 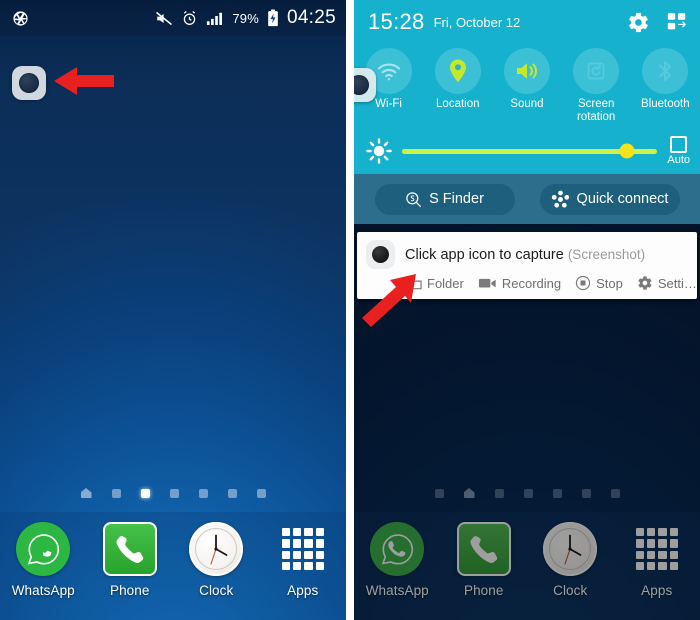 I want to click on status-clock: 04:25, so click(x=311, y=17).